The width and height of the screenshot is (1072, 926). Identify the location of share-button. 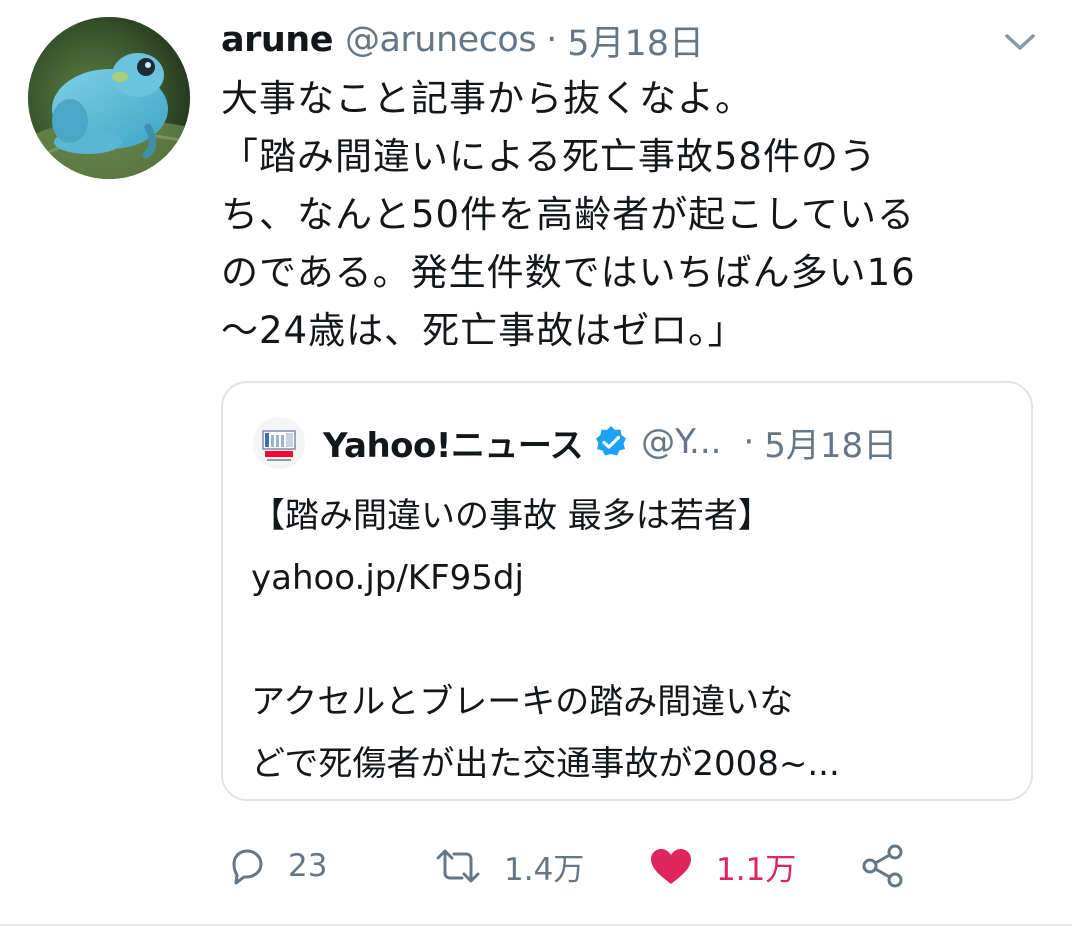
(883, 866).